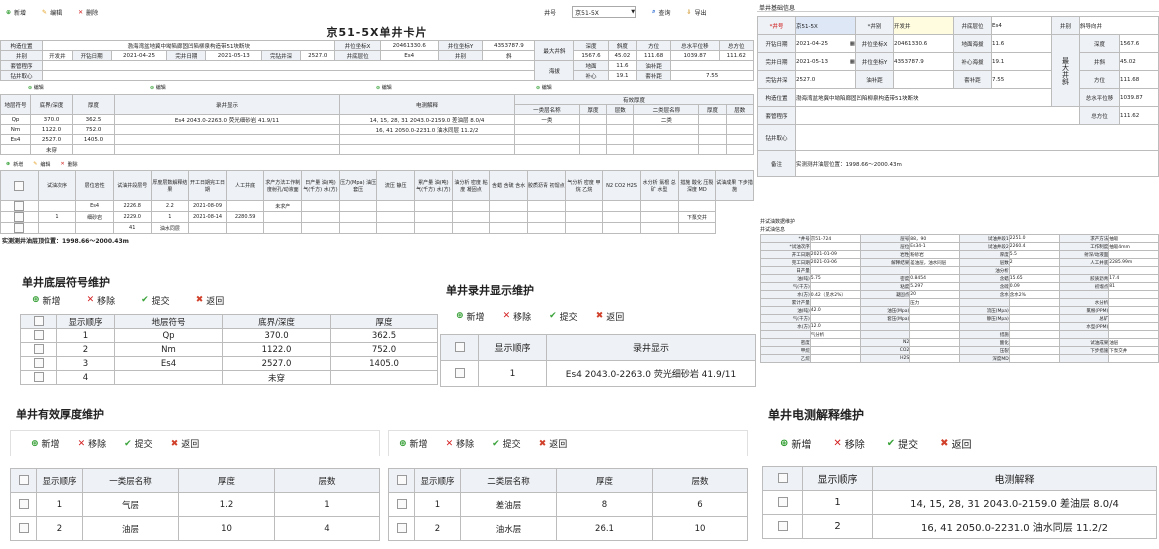 The image size is (1159, 549). What do you see at coordinates (923, 43) in the screenshot?
I see `x-field: 20461330.6` at bounding box center [923, 43].